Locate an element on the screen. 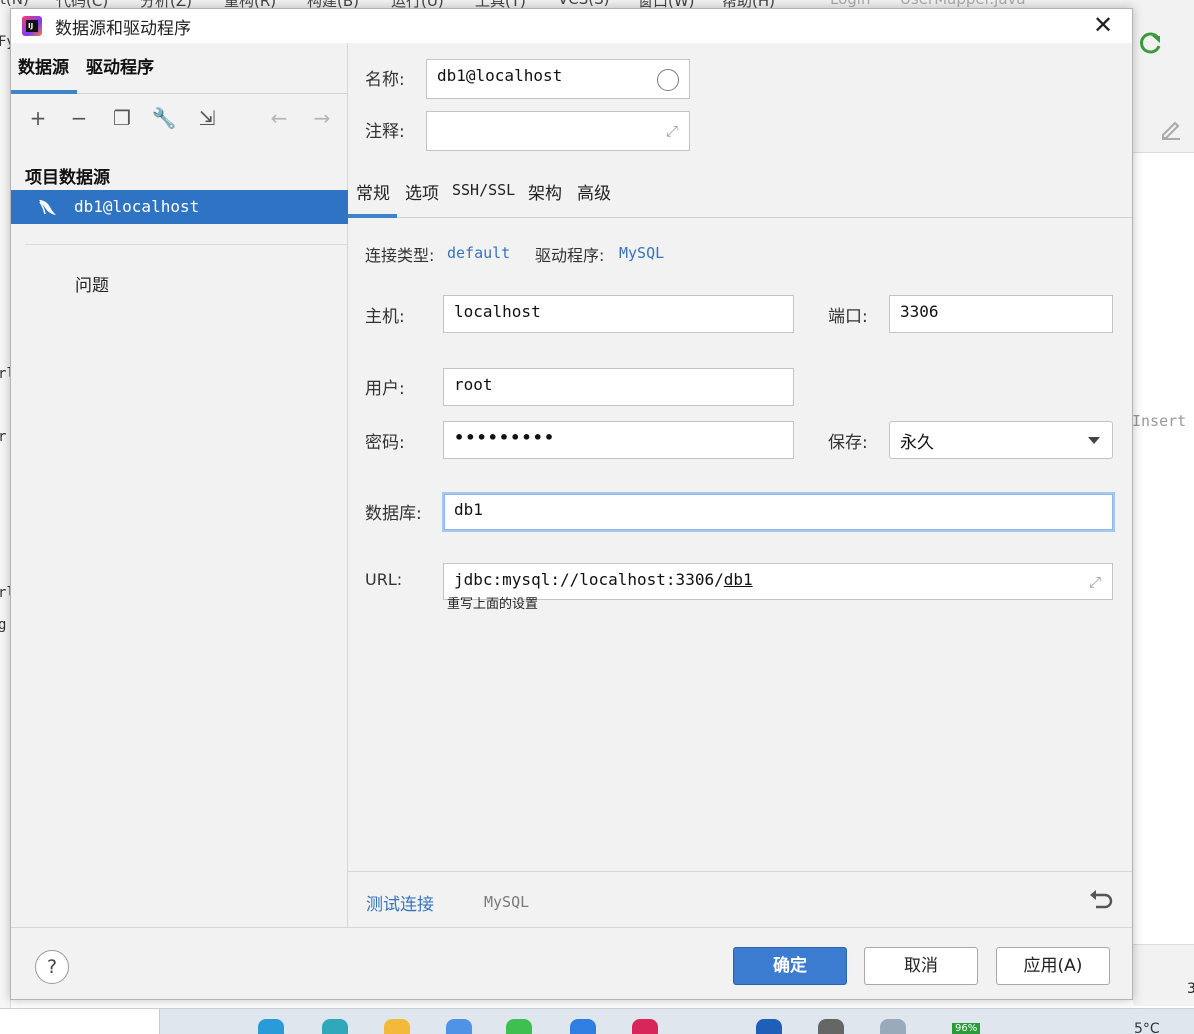 This screenshot has width=1194, height=1034. battery-indicator: 96% is located at coordinates (966, 1028).